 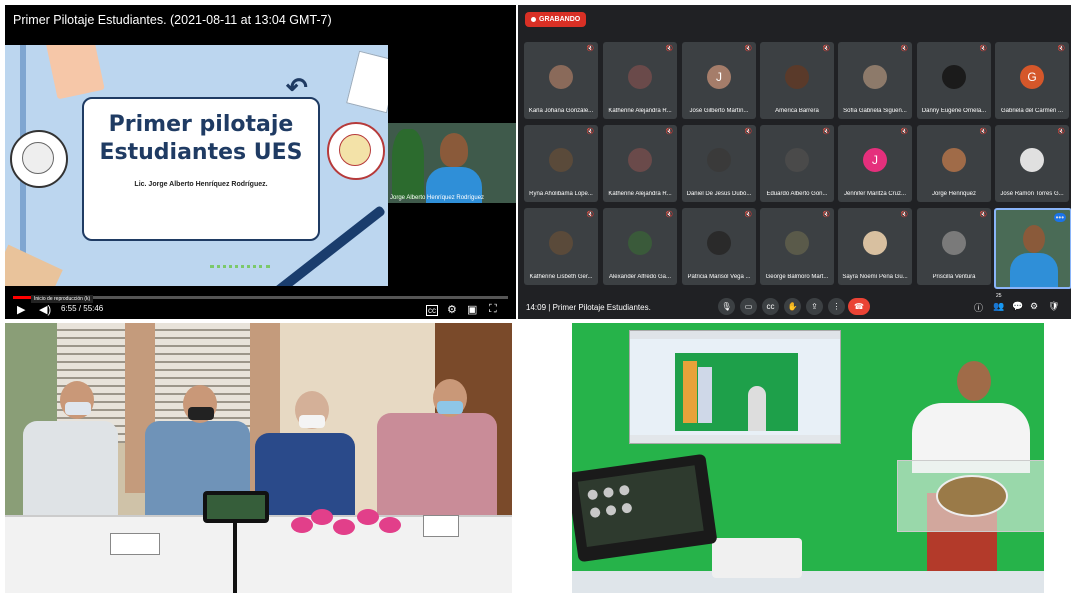 What do you see at coordinates (1053, 306) in the screenshot?
I see `host-controls-icon: 🛡` at bounding box center [1053, 306].